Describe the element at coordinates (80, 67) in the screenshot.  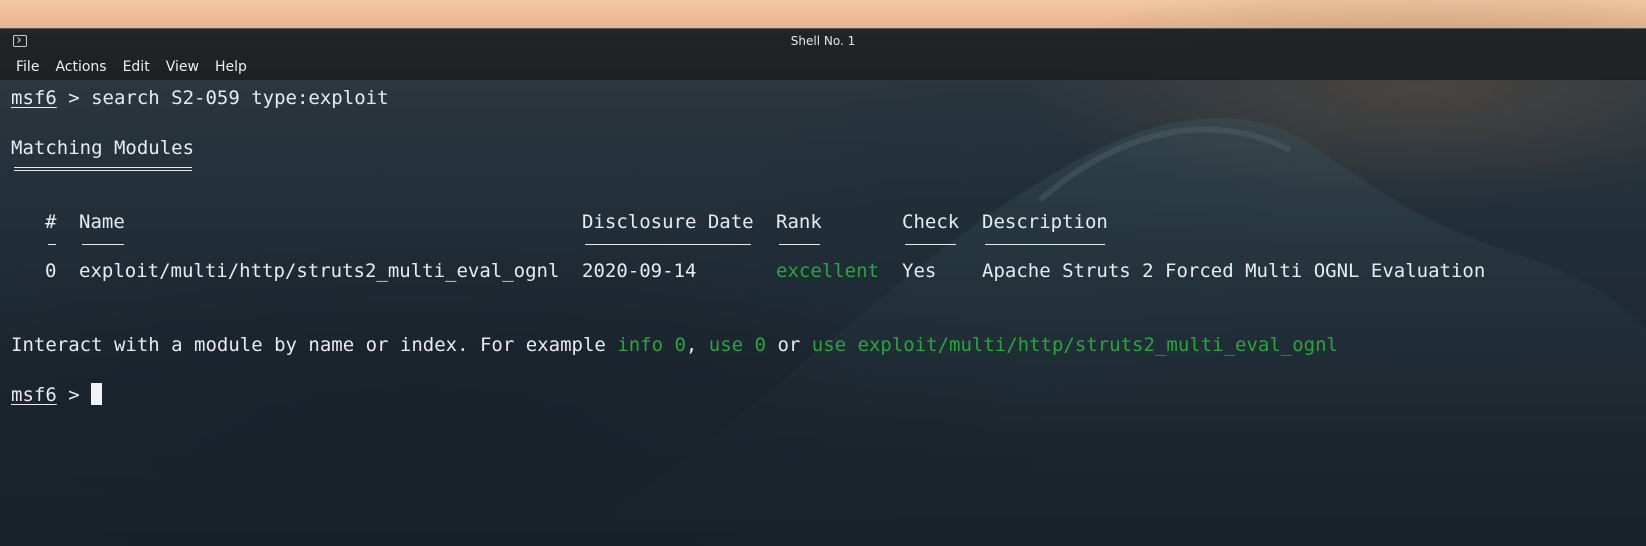
I see `menu-actions: Actions` at that location.